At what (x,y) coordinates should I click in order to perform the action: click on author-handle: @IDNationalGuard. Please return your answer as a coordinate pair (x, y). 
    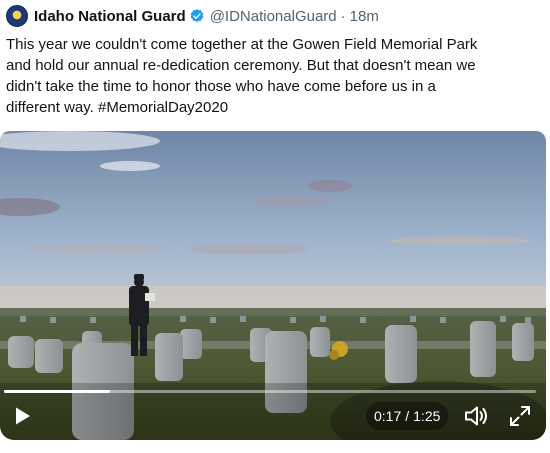
    Looking at the image, I should click on (273, 16).